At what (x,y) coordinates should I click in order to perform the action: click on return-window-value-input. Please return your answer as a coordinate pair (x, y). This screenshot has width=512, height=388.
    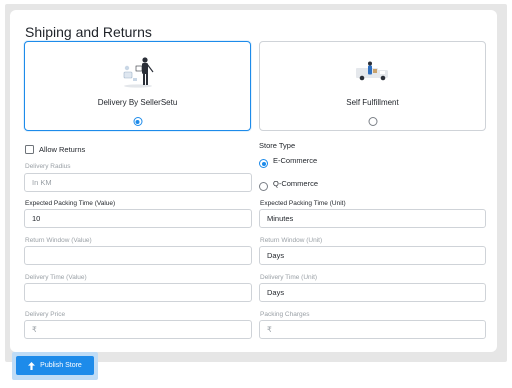
    Looking at the image, I should click on (138, 255).